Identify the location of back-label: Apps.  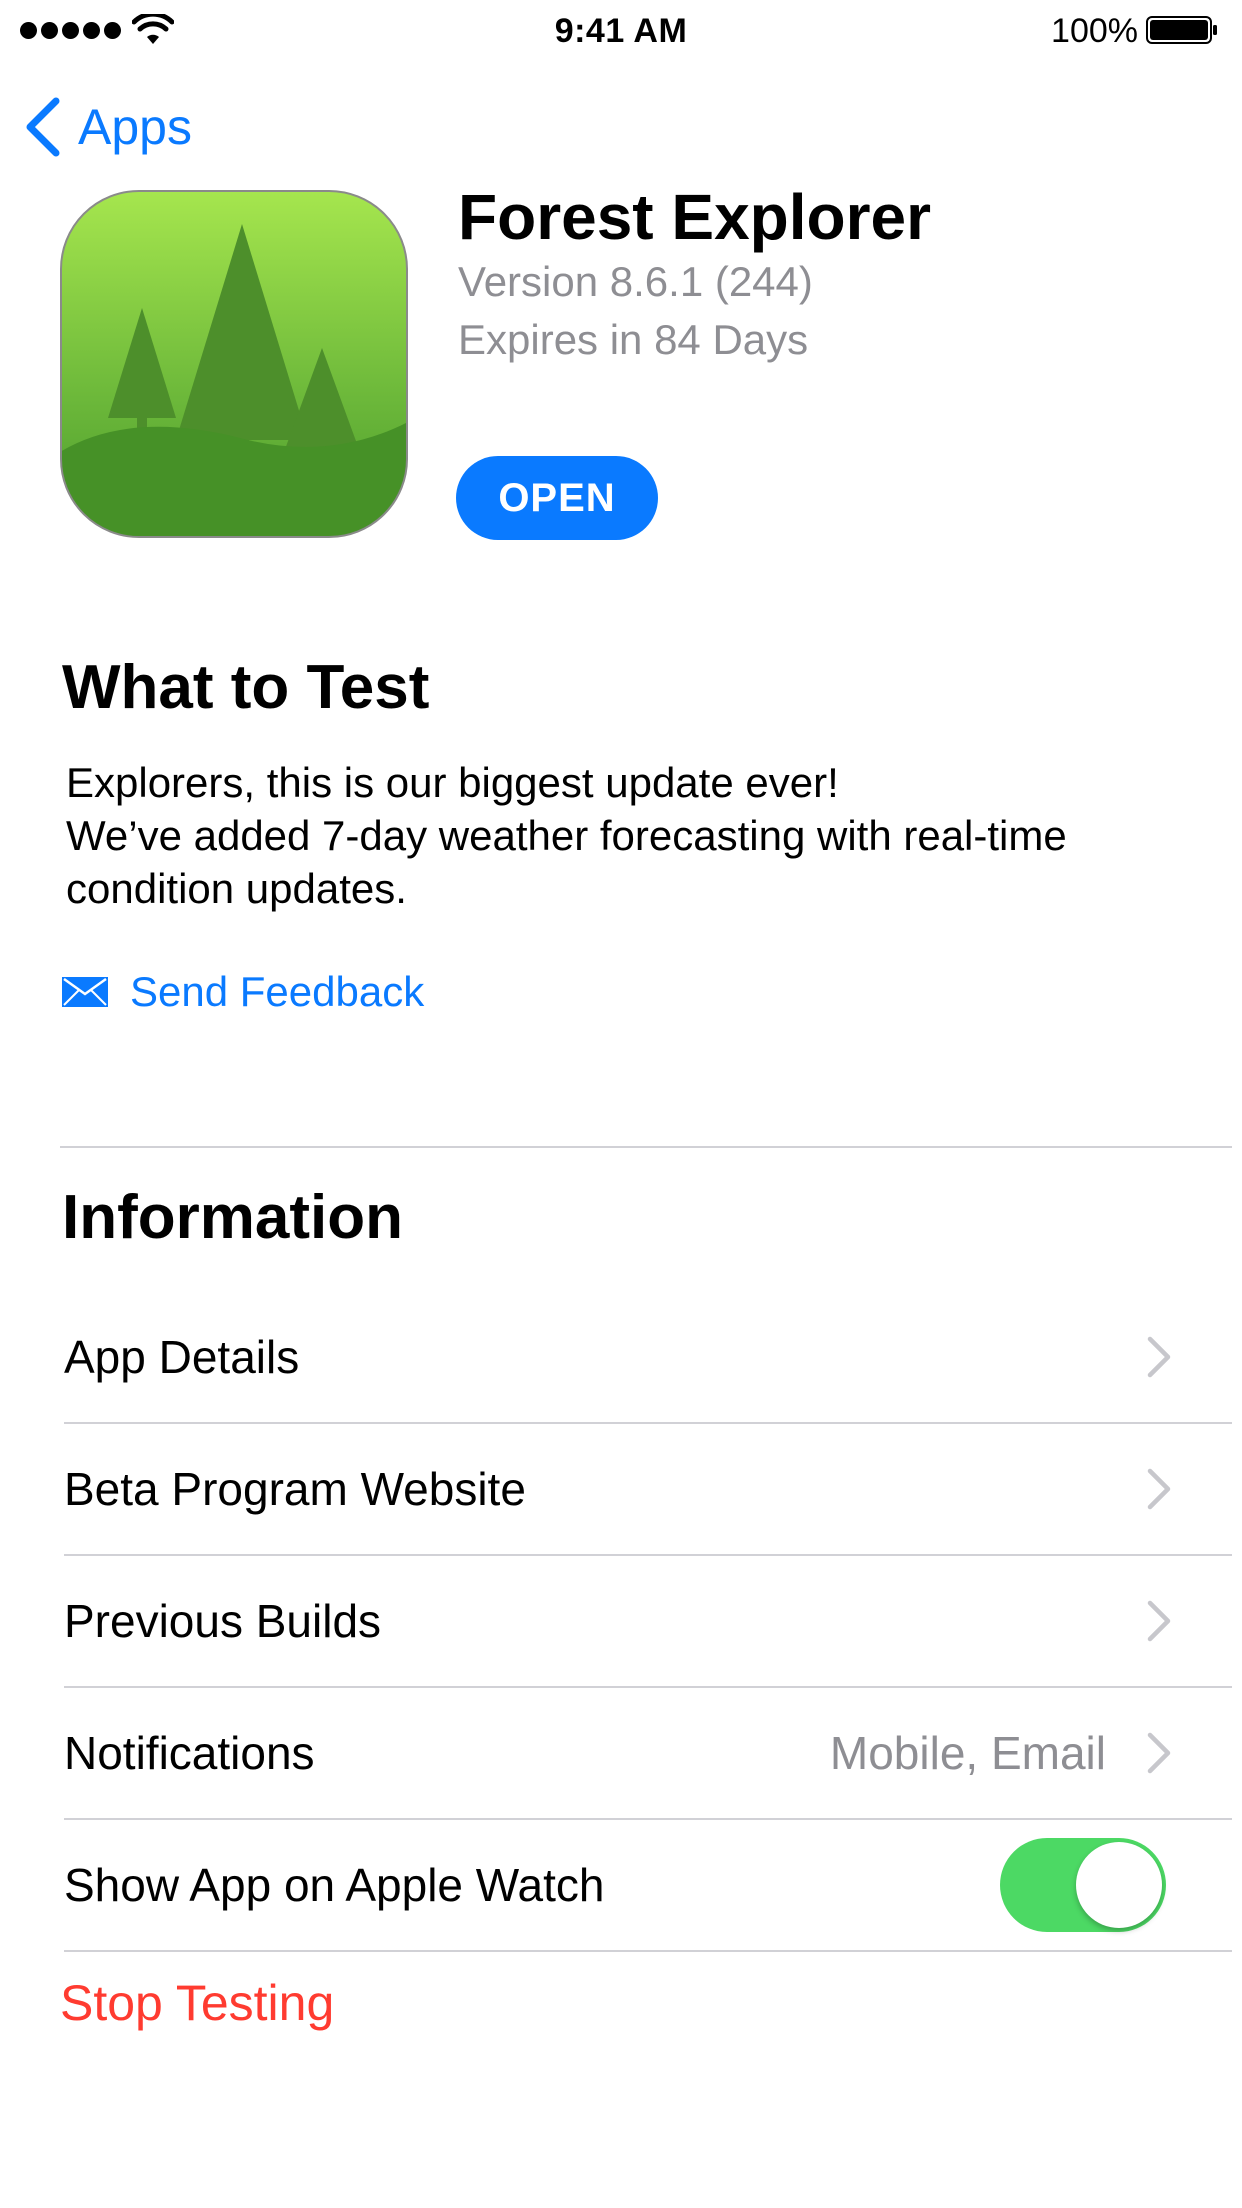
(135, 127).